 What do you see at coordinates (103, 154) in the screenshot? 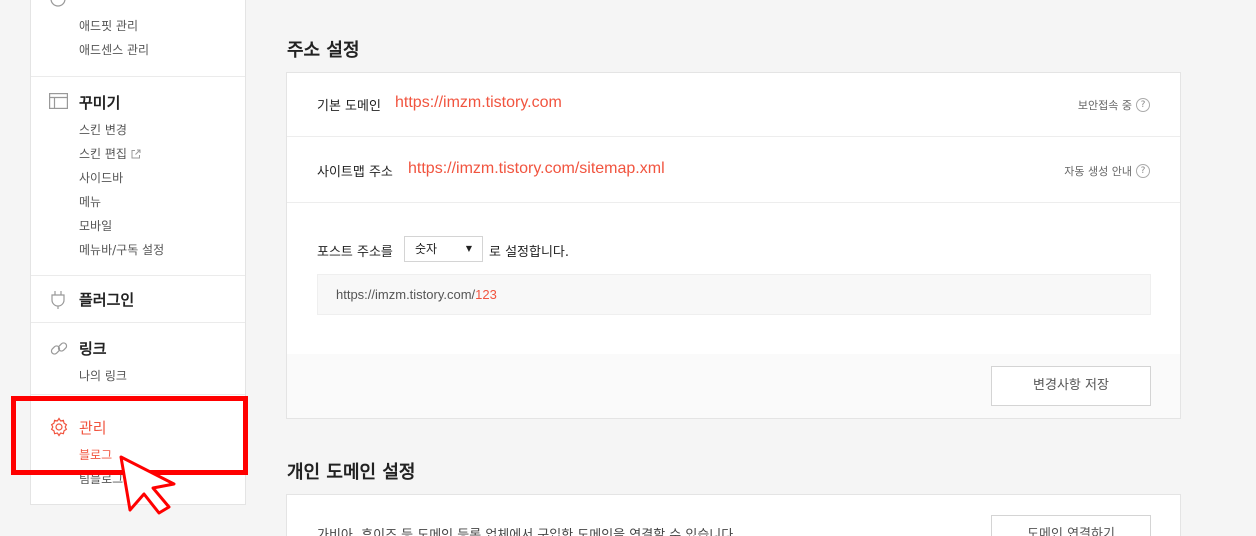
I see `skin-edit-label: 스킨 편집` at bounding box center [103, 154].